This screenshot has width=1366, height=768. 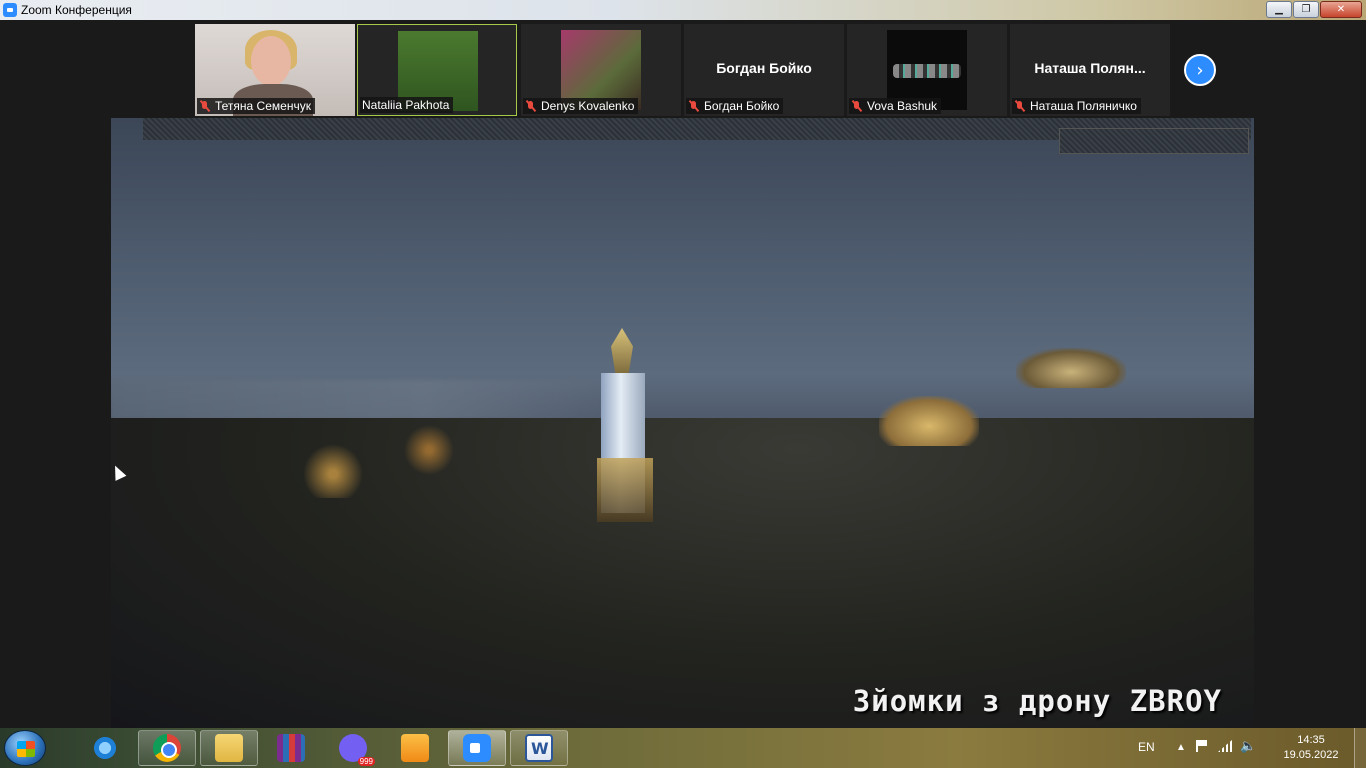 I want to click on taskbar-winrar, so click(x=291, y=748).